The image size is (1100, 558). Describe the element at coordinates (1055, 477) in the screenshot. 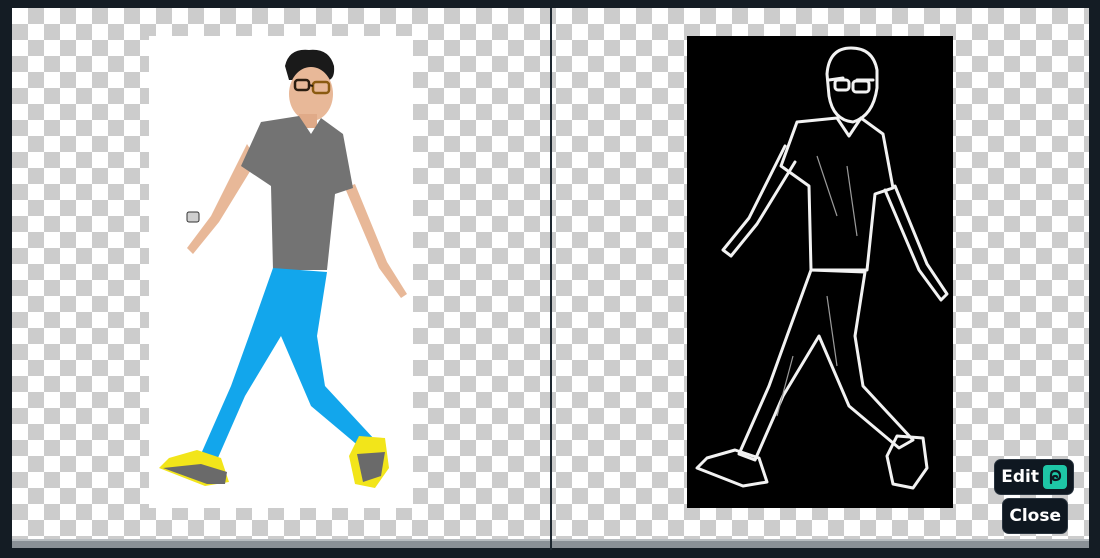

I see `picsart-logo-icon` at that location.